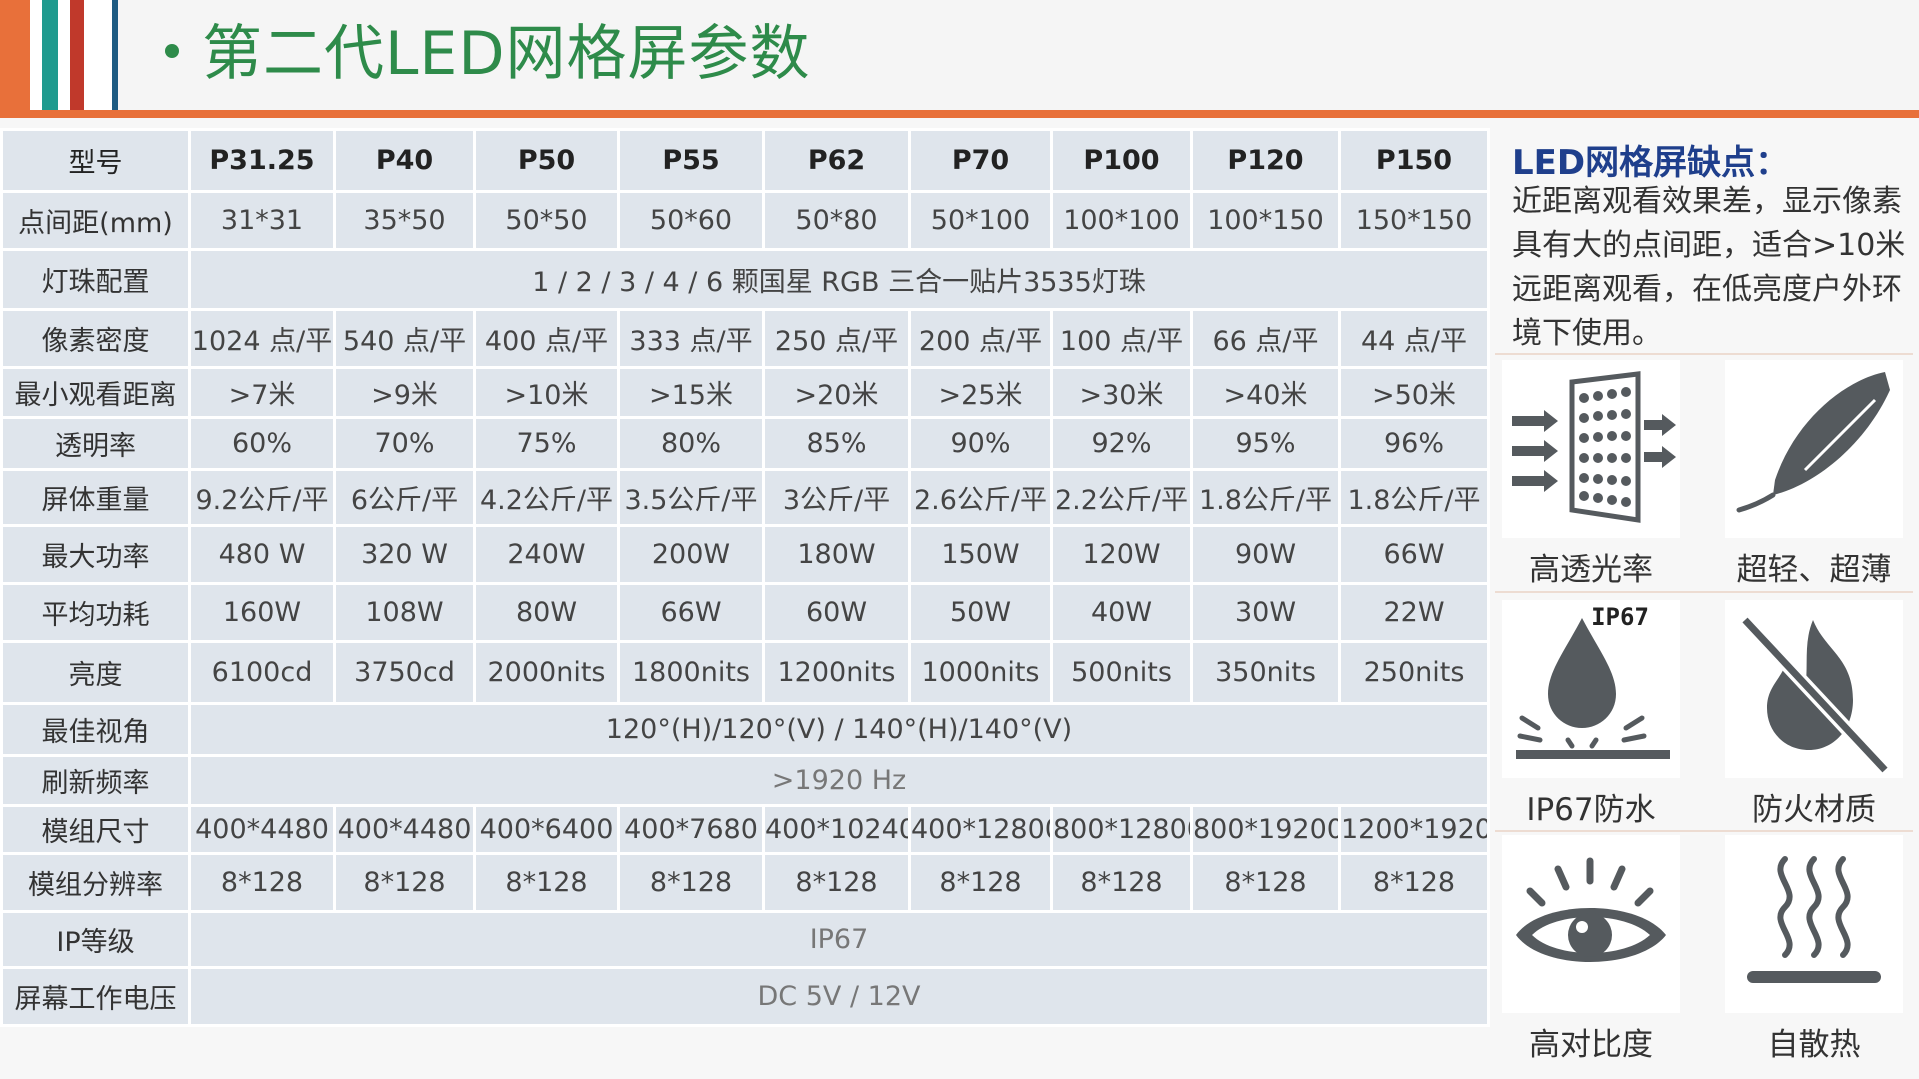 This screenshot has width=1919, height=1079. What do you see at coordinates (980, 160) in the screenshot?
I see `header-cell-model: P70` at bounding box center [980, 160].